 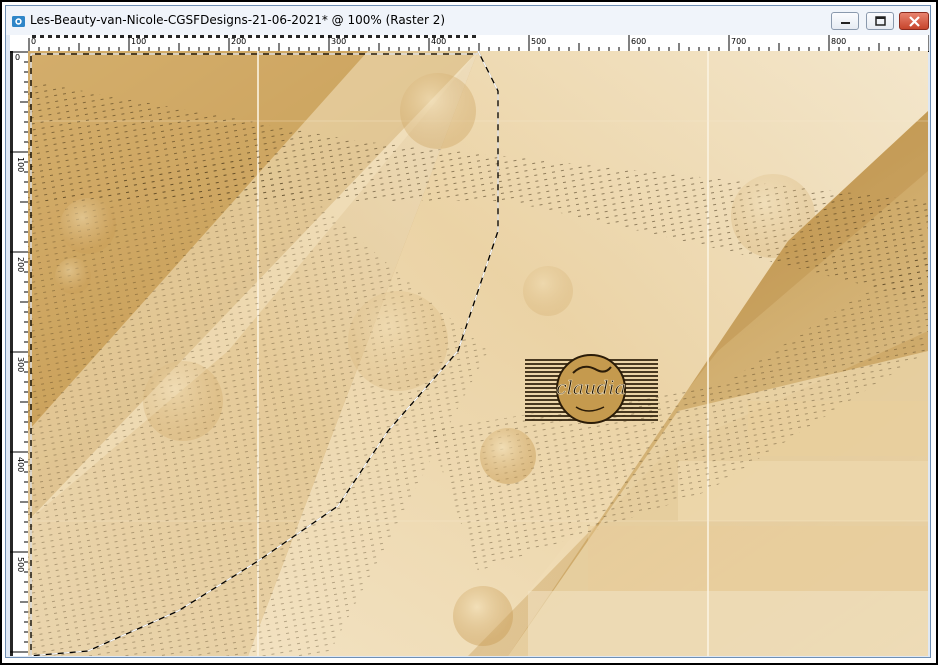 I want to click on ruler-label: 800, so click(x=838, y=41).